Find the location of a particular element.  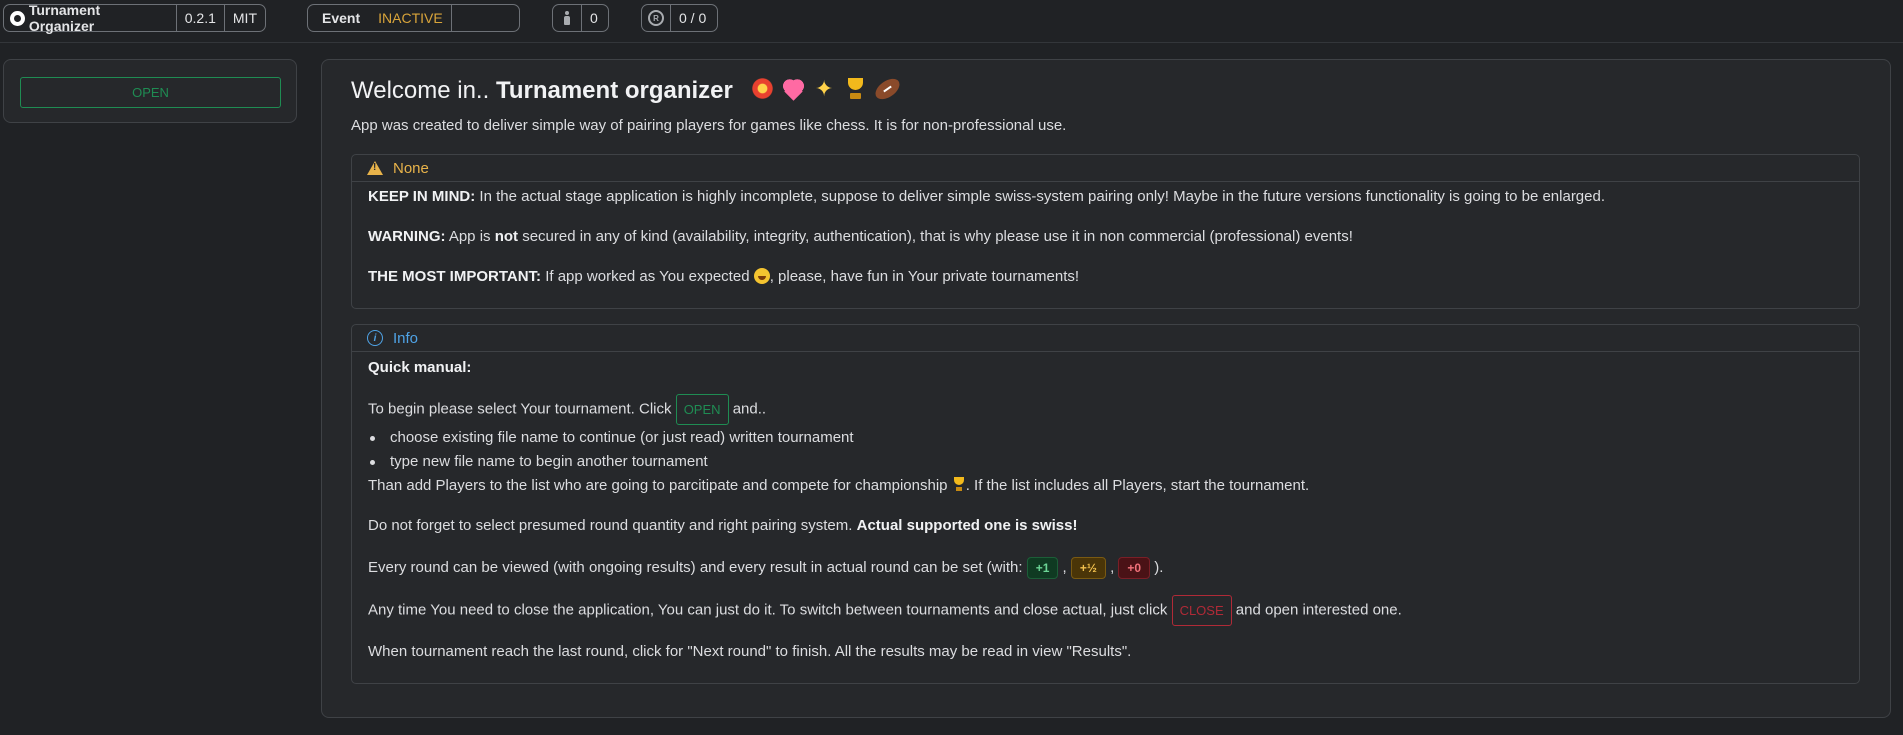

inline-open-button: OPEN is located at coordinates (702, 409).